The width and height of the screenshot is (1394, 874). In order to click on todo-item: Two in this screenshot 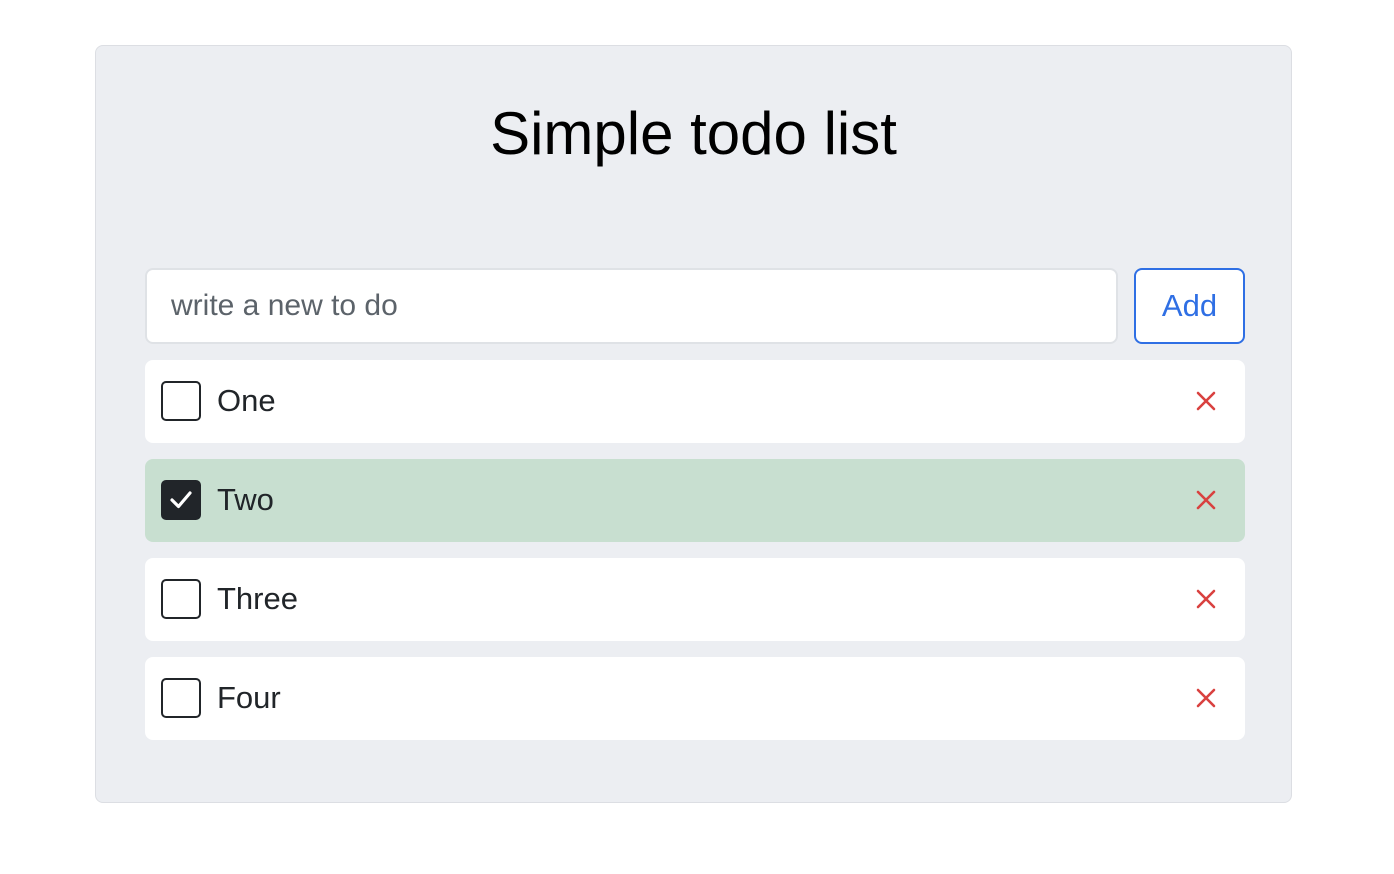, I will do `click(695, 500)`.